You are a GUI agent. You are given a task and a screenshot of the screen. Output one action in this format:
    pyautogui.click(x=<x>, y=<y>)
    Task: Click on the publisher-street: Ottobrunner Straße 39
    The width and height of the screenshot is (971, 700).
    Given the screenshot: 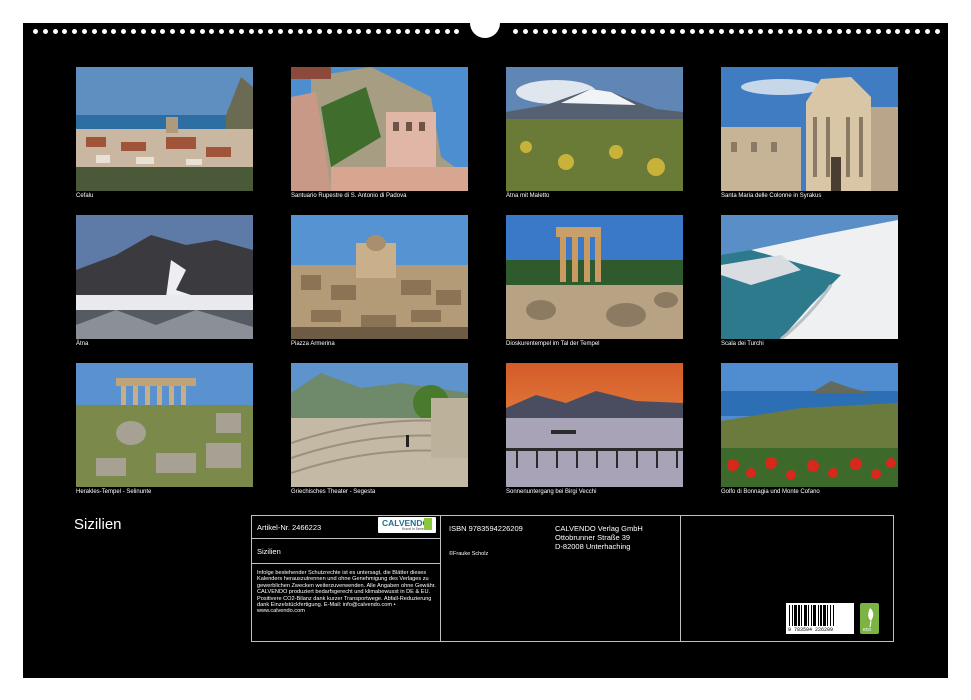 What is the action you would take?
    pyautogui.click(x=593, y=537)
    